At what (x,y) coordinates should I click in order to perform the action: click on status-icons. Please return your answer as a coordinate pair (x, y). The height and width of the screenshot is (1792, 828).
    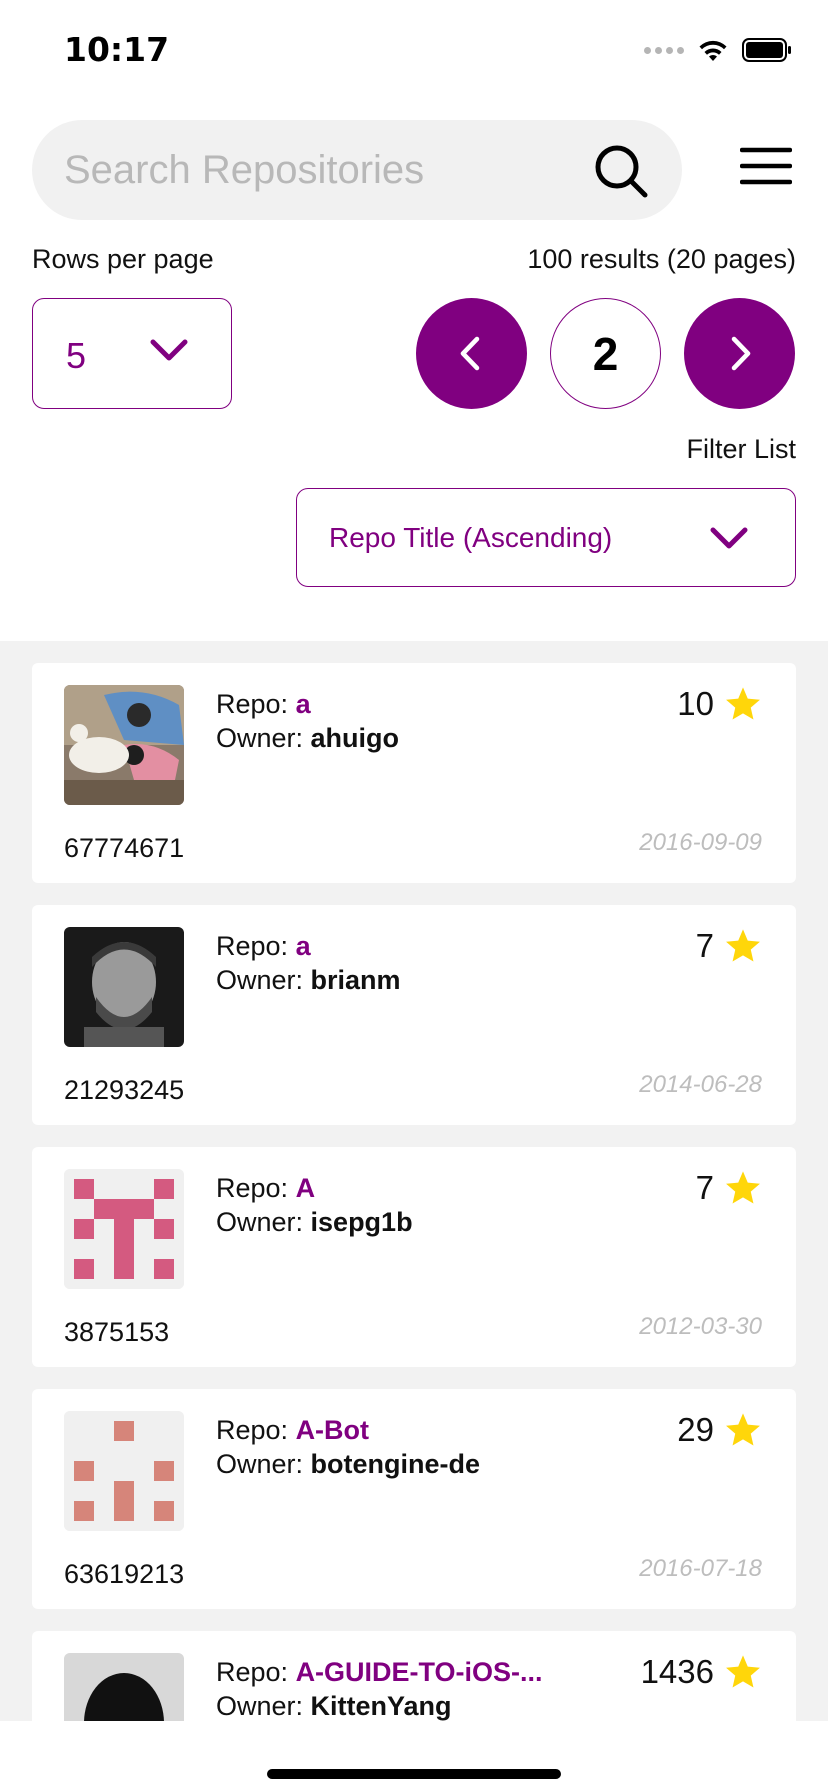
    Looking at the image, I should click on (718, 50).